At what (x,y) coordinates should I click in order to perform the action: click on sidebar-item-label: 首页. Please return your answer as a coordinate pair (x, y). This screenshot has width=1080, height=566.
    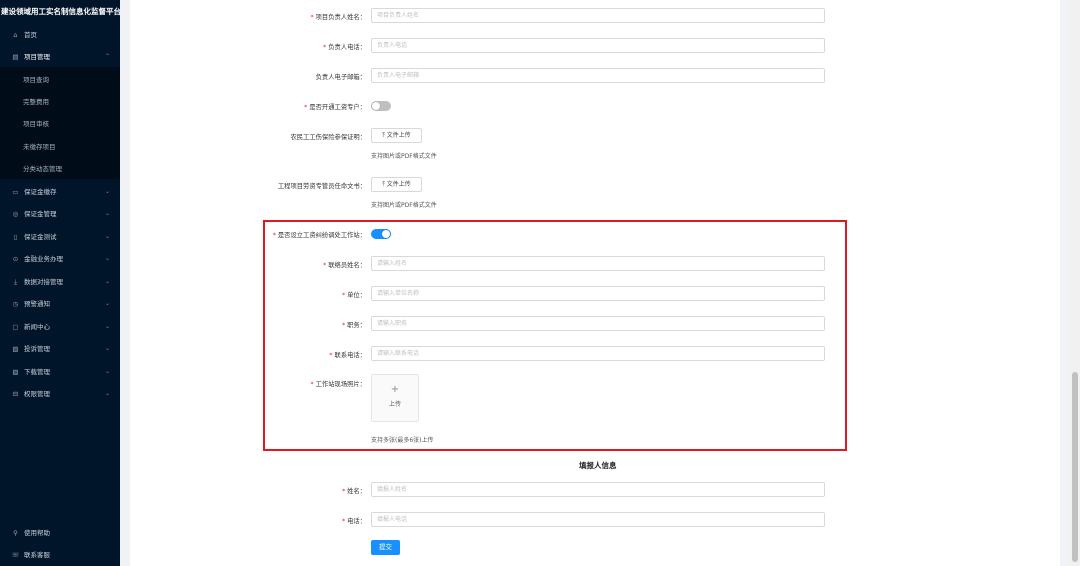
    Looking at the image, I should click on (30, 35).